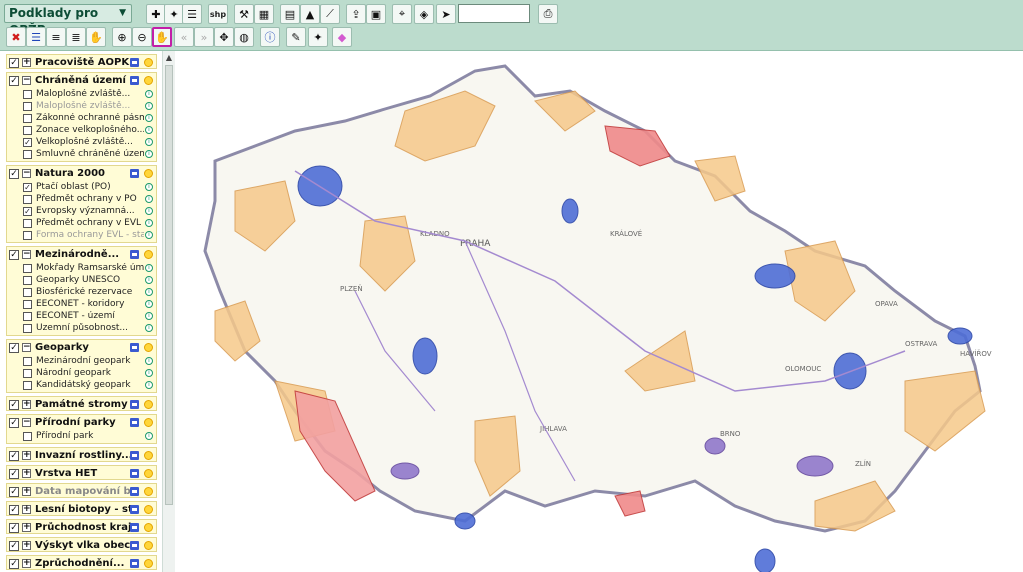 This screenshot has width=1023, height=572. Describe the element at coordinates (81, 142) in the screenshot. I see `layer-item: ✓ Velkoplošné zvláště... i` at that location.